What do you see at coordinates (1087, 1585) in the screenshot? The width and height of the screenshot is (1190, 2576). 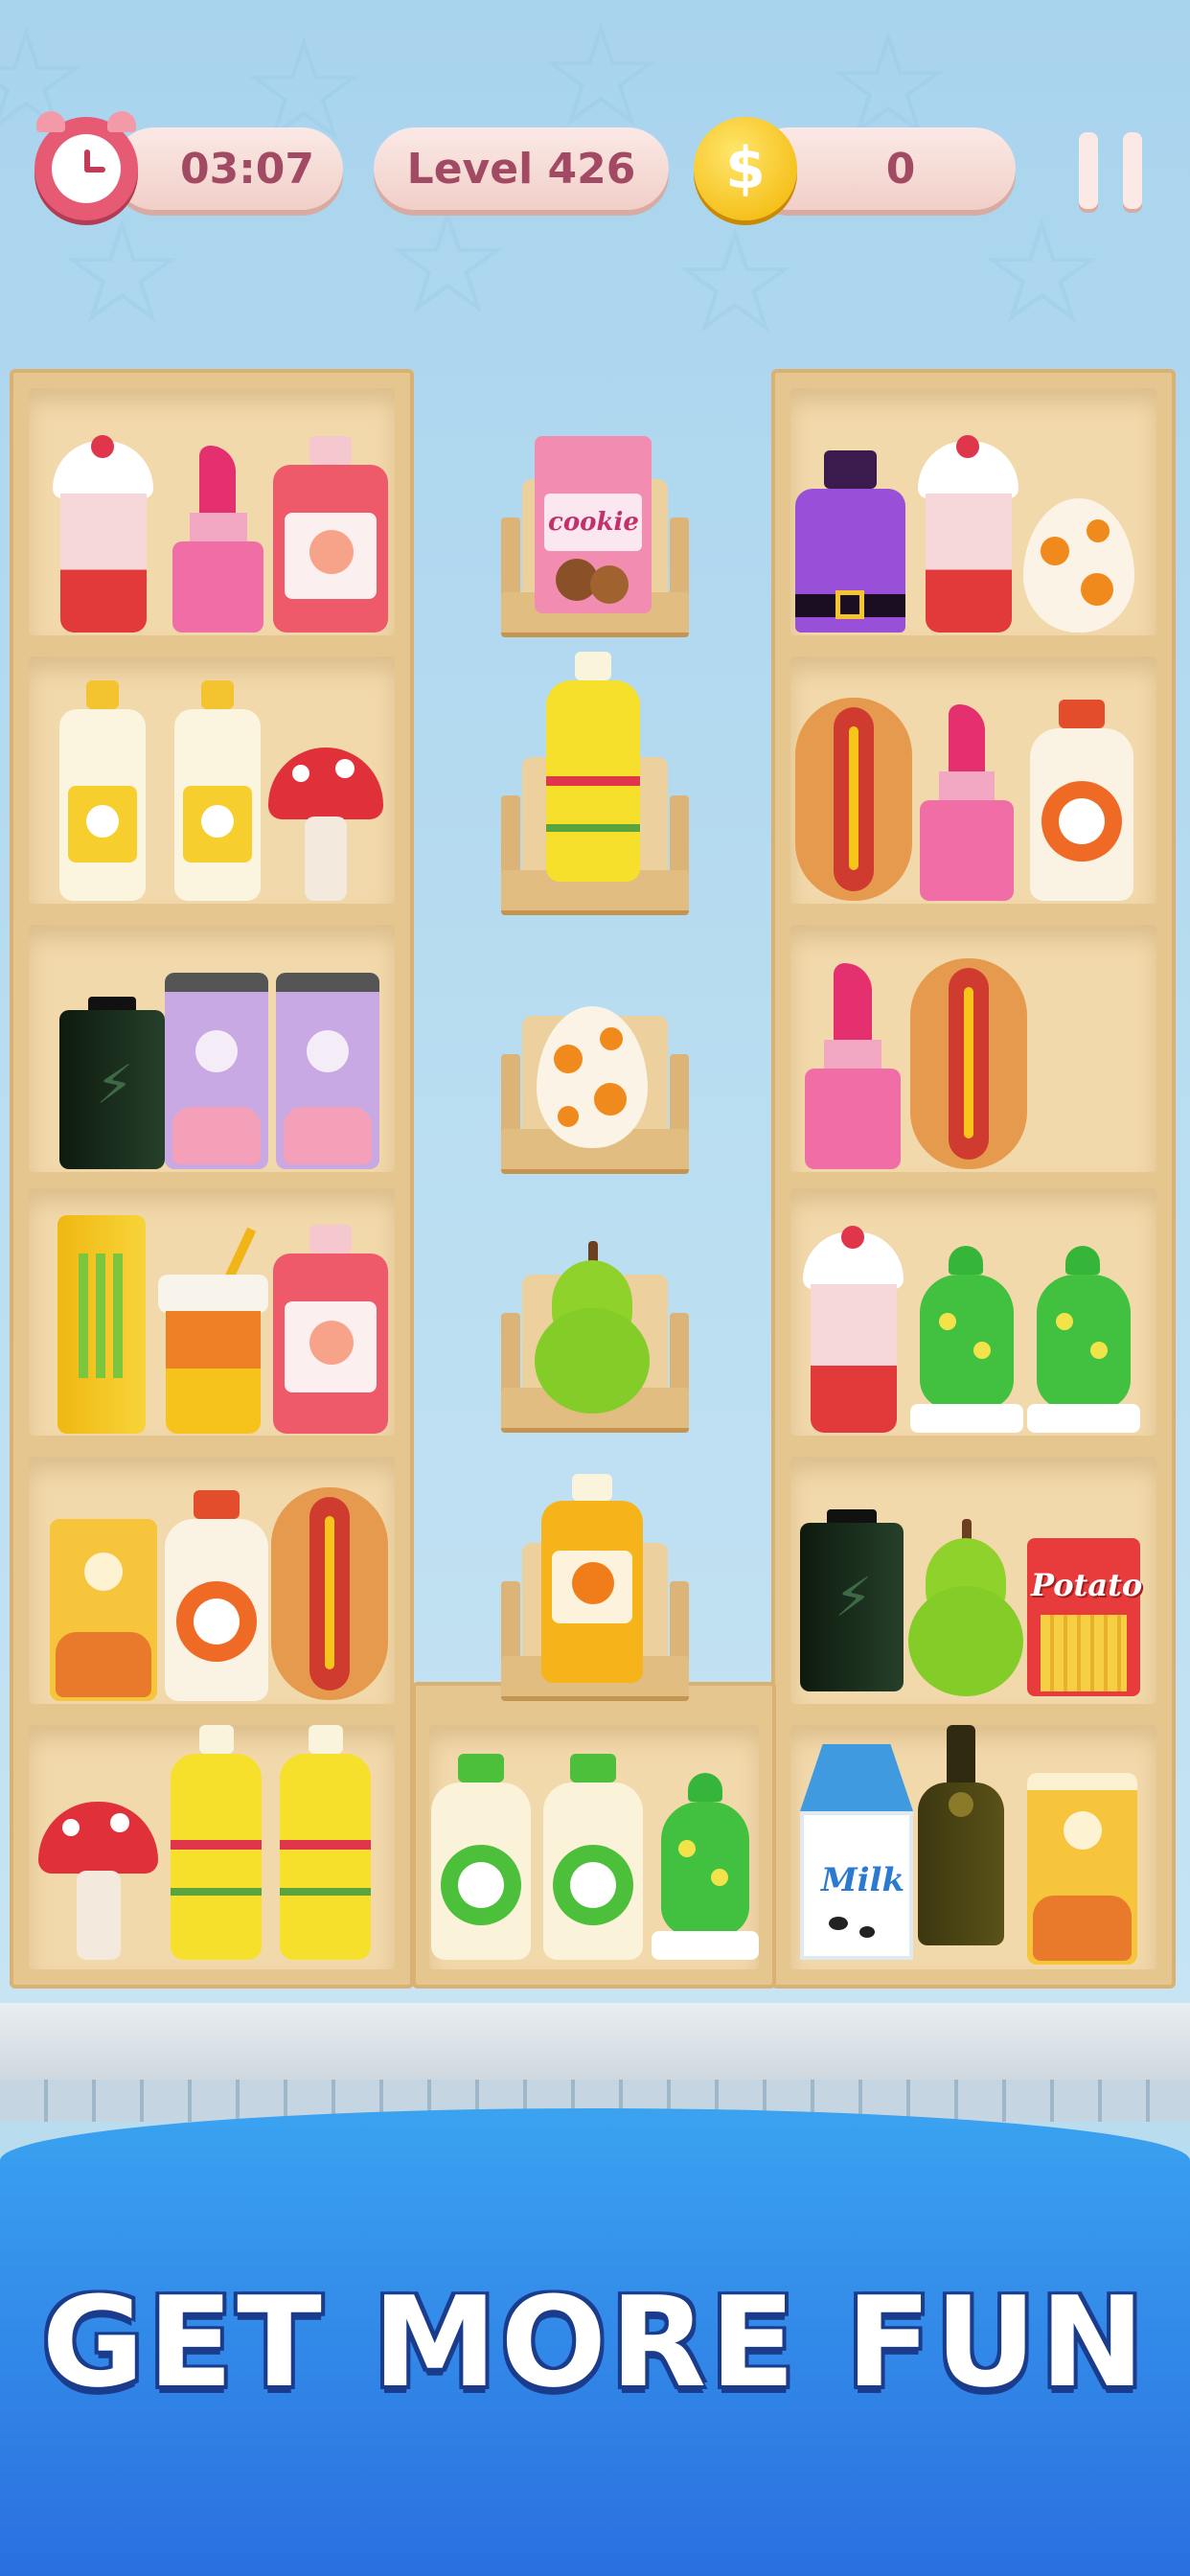 I see `potato-label: Potato` at bounding box center [1087, 1585].